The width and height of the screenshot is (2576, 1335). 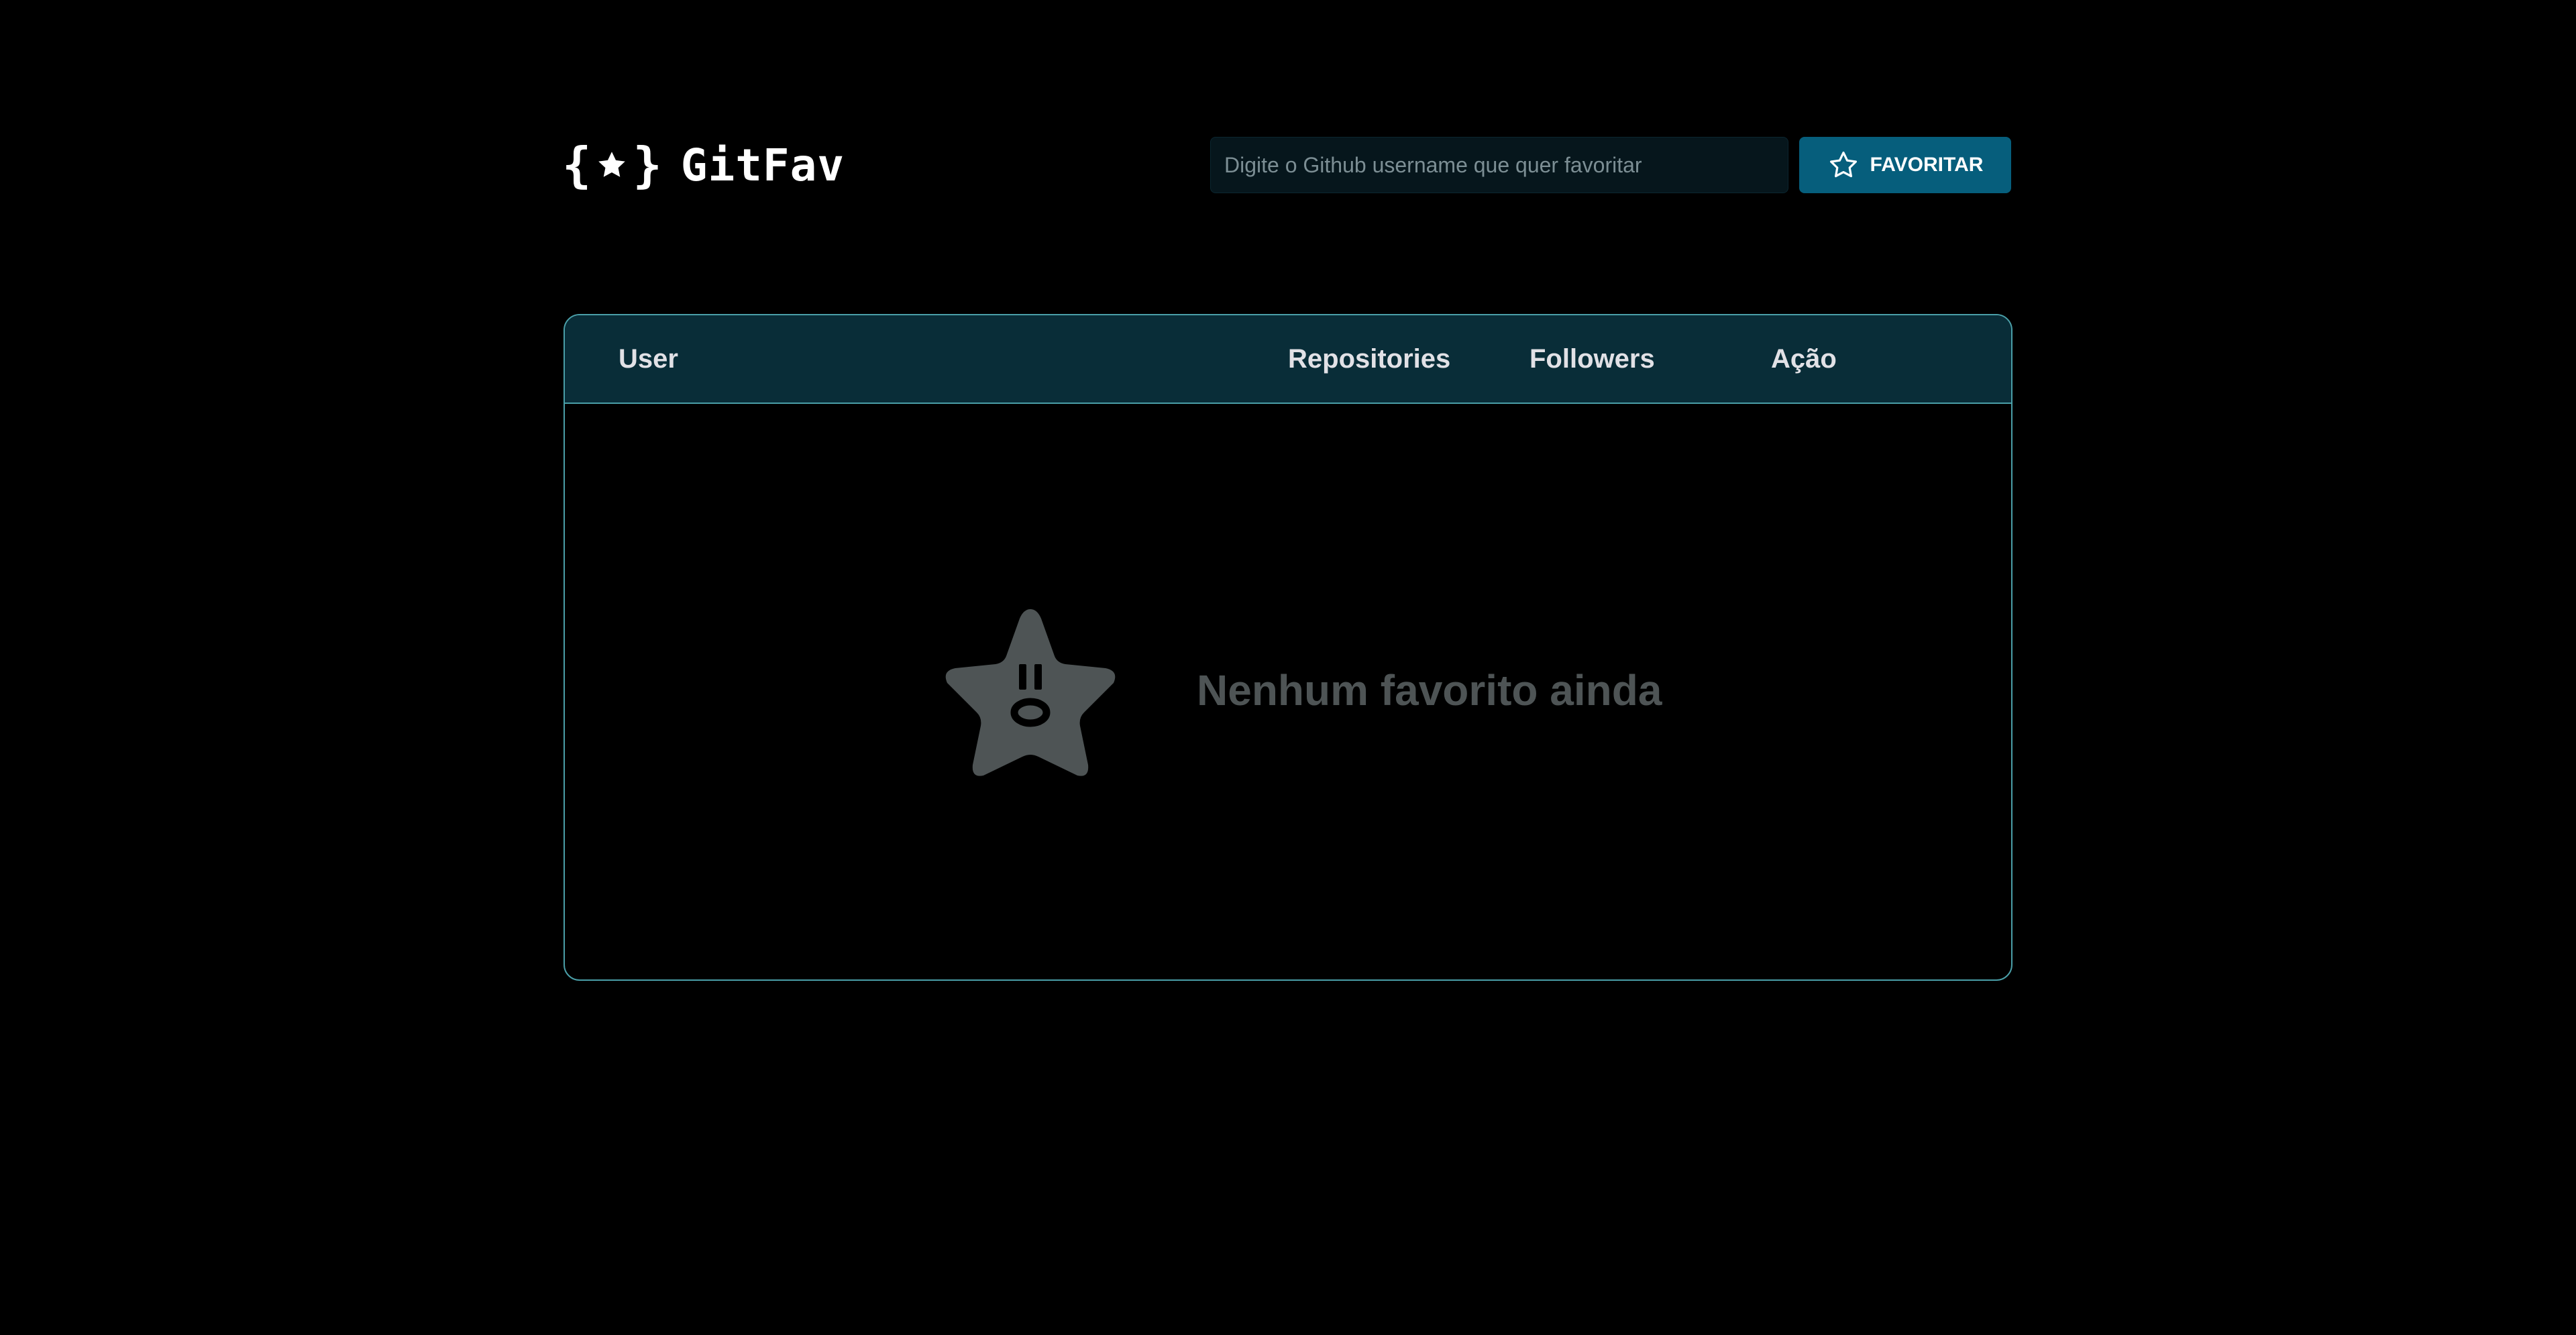 What do you see at coordinates (1369, 359) in the screenshot?
I see `column-header-repositories: Repositories` at bounding box center [1369, 359].